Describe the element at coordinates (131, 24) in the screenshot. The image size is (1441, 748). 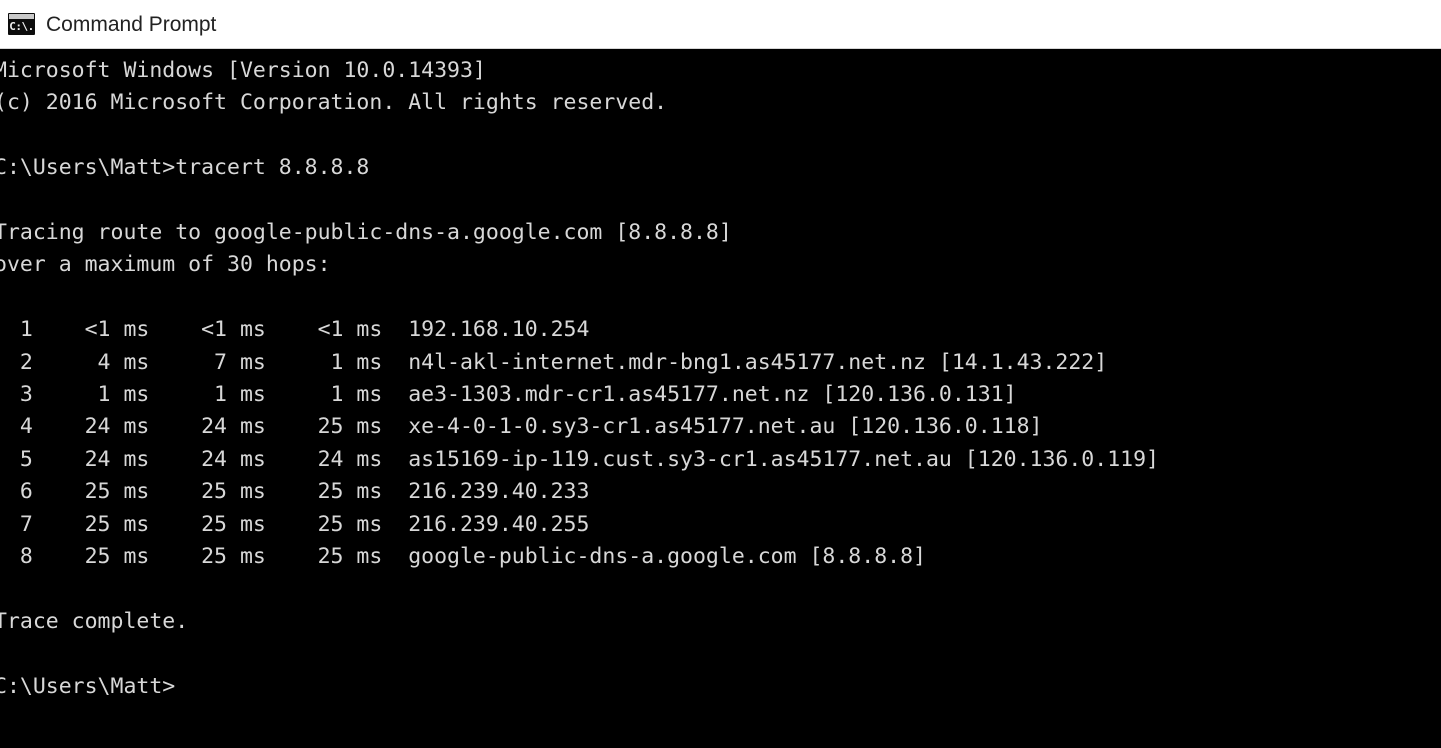
I see `window-title: Command Prompt` at that location.